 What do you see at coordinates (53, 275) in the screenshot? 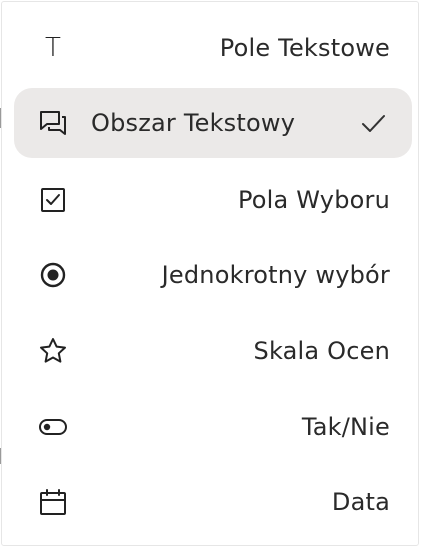
I see `radio-icon` at bounding box center [53, 275].